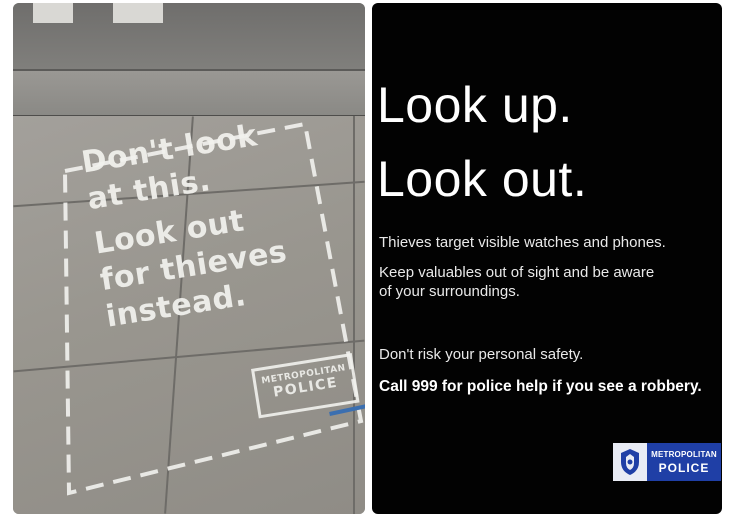 The image size is (730, 517). Describe the element at coordinates (475, 105) in the screenshot. I see `headline-line-1: Look up.` at that location.